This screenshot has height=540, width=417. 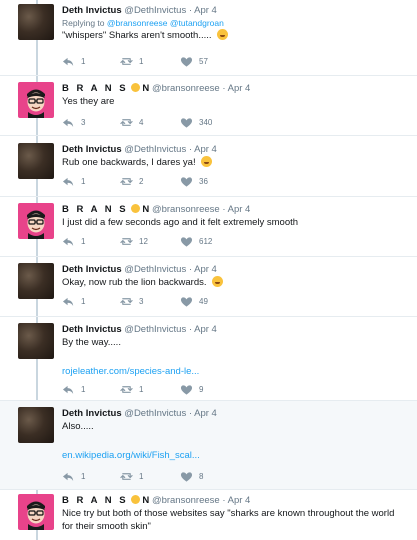 I want to click on like-count: 57, so click(x=203, y=61).